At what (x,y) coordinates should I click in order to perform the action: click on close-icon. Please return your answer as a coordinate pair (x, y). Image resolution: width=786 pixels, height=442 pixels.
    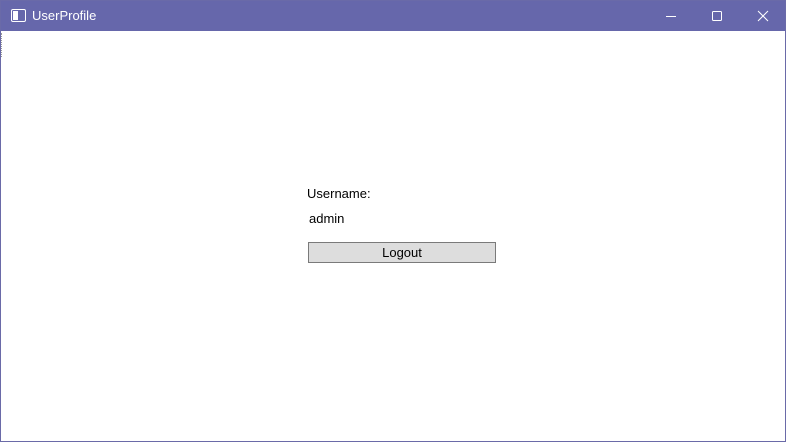
    Looking at the image, I should click on (763, 16).